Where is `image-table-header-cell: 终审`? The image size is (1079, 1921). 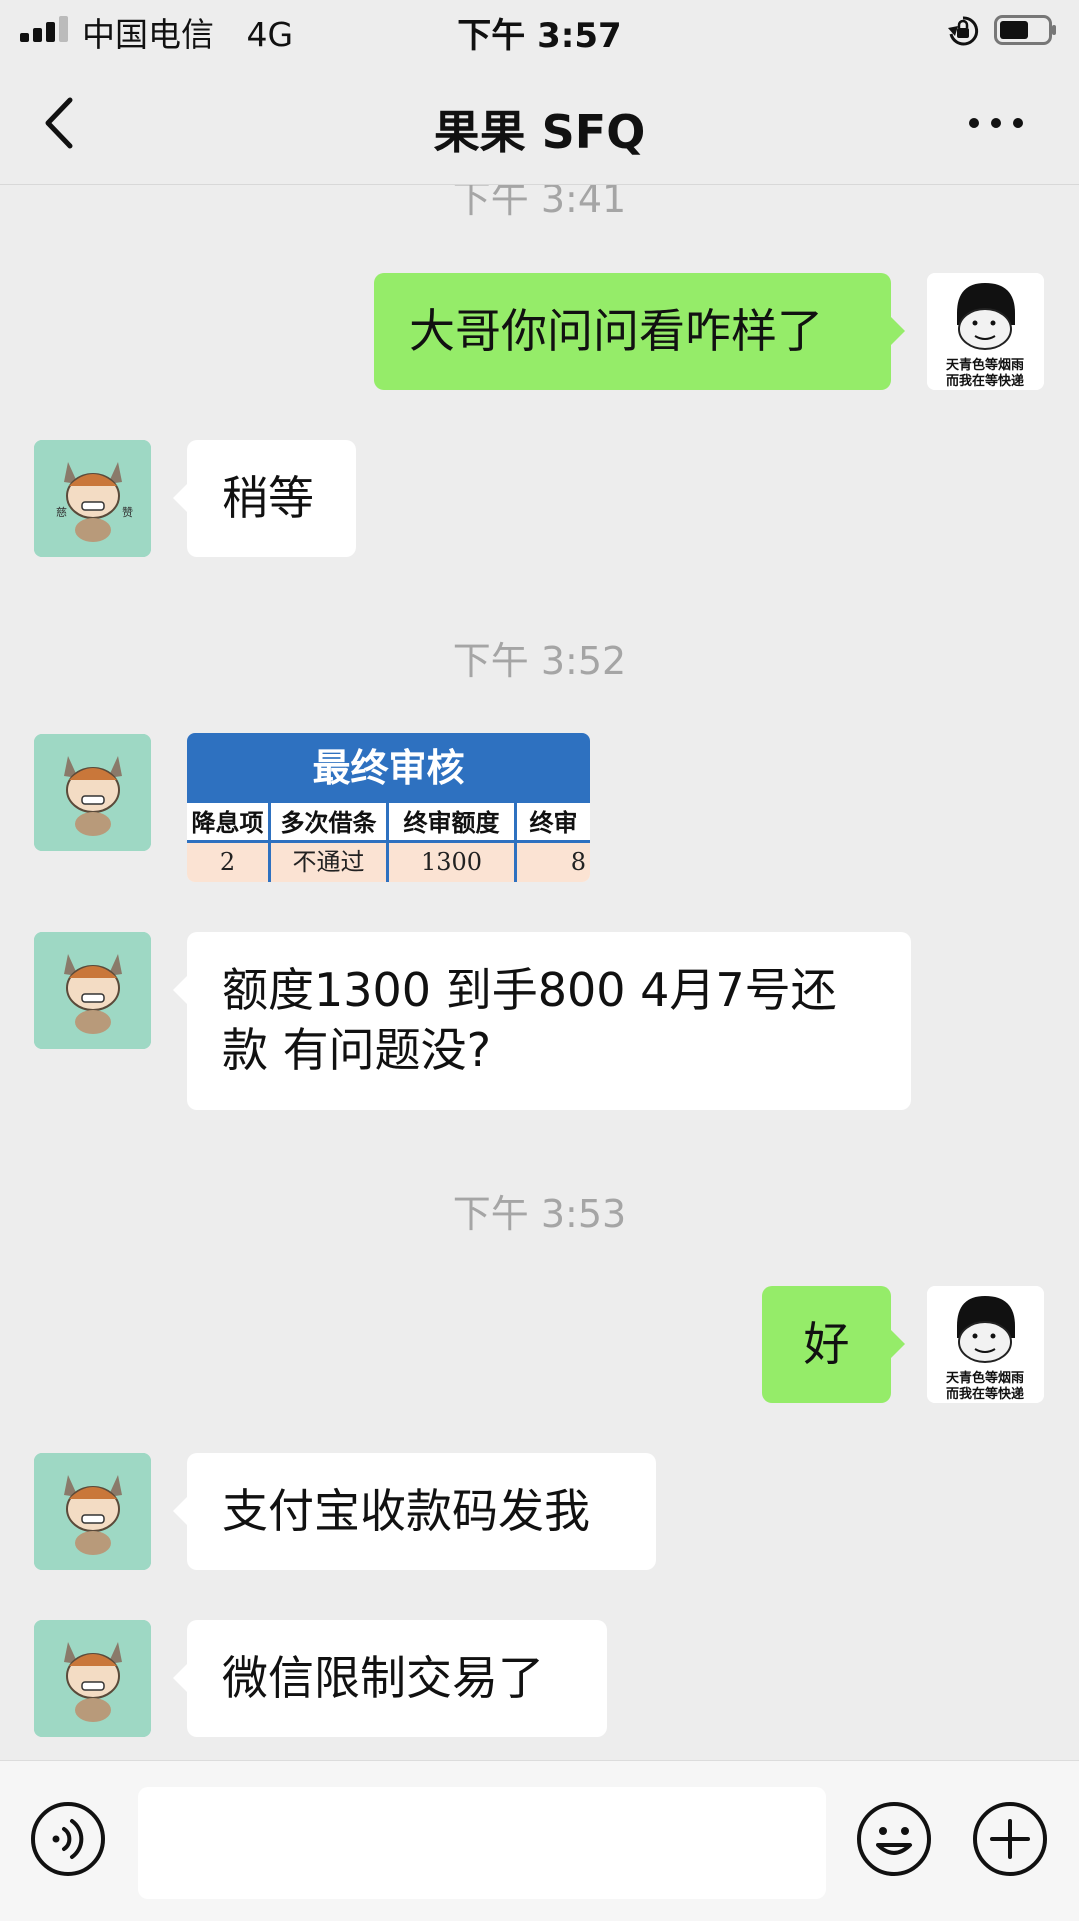
image-table-header-cell: 终审 is located at coordinates (553, 823).